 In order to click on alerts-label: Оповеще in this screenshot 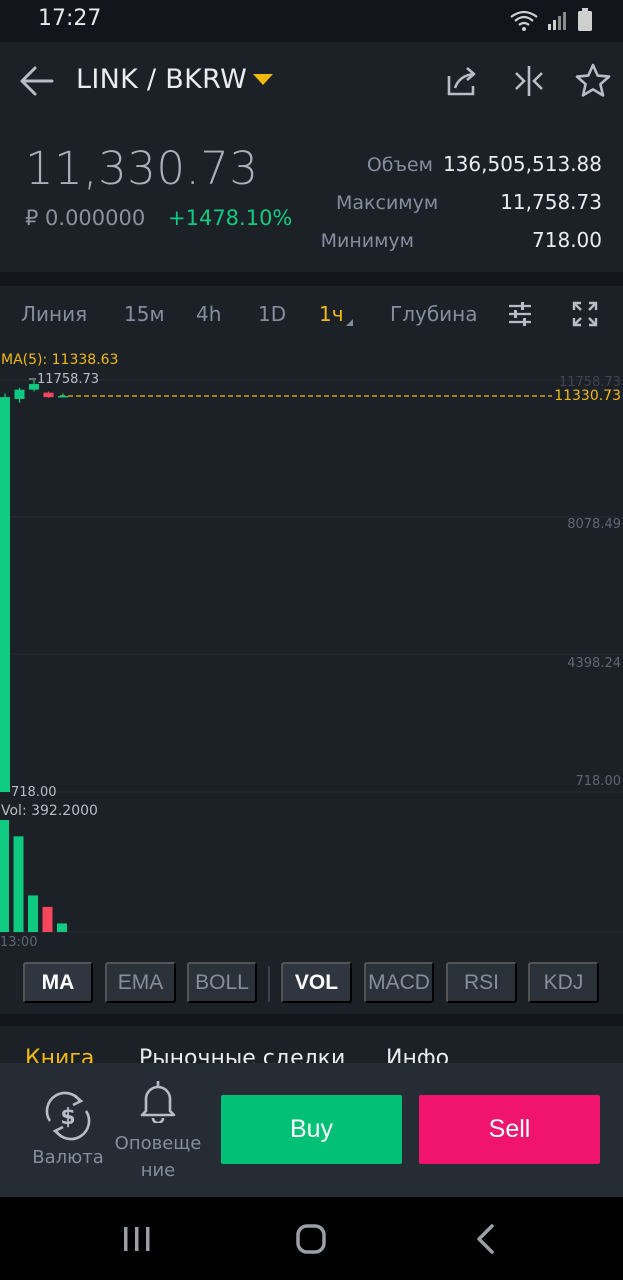, I will do `click(158, 1143)`.